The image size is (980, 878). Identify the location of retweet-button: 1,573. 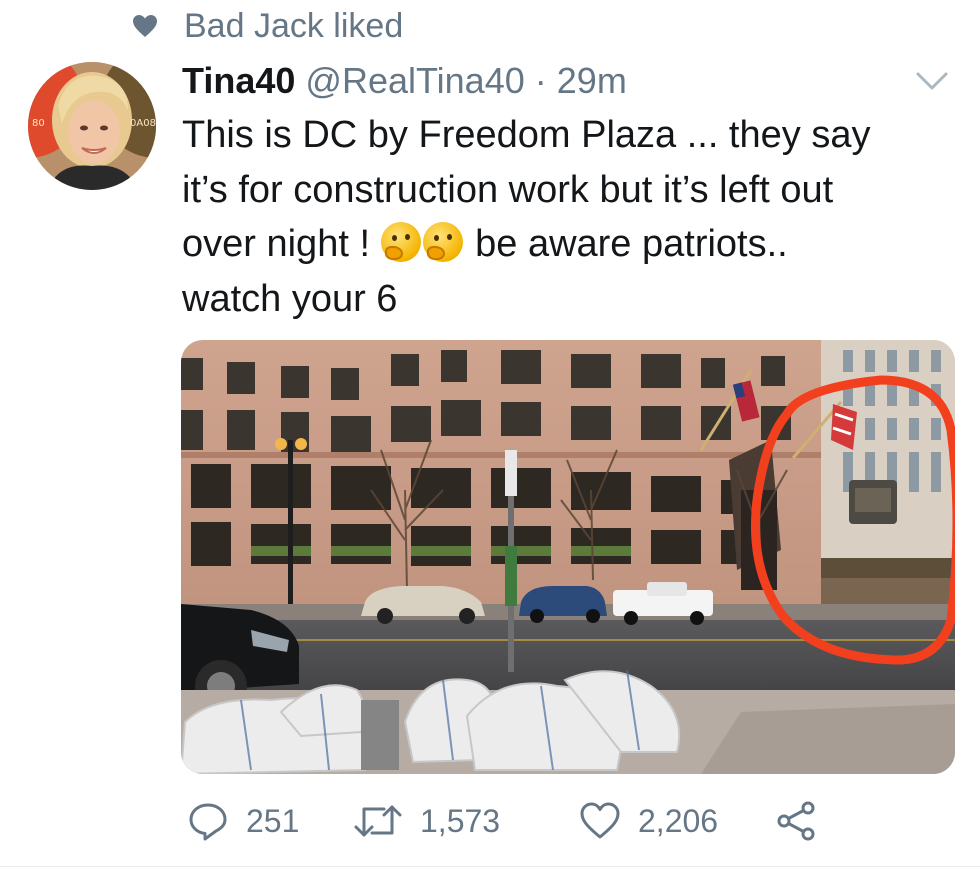
(465, 821).